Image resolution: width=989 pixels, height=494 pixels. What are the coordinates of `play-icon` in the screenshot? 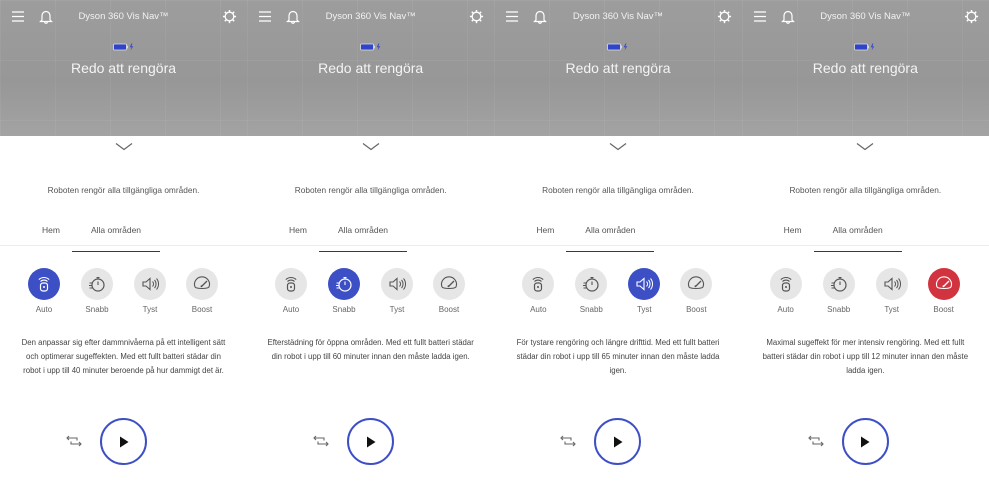 It's located at (865, 441).